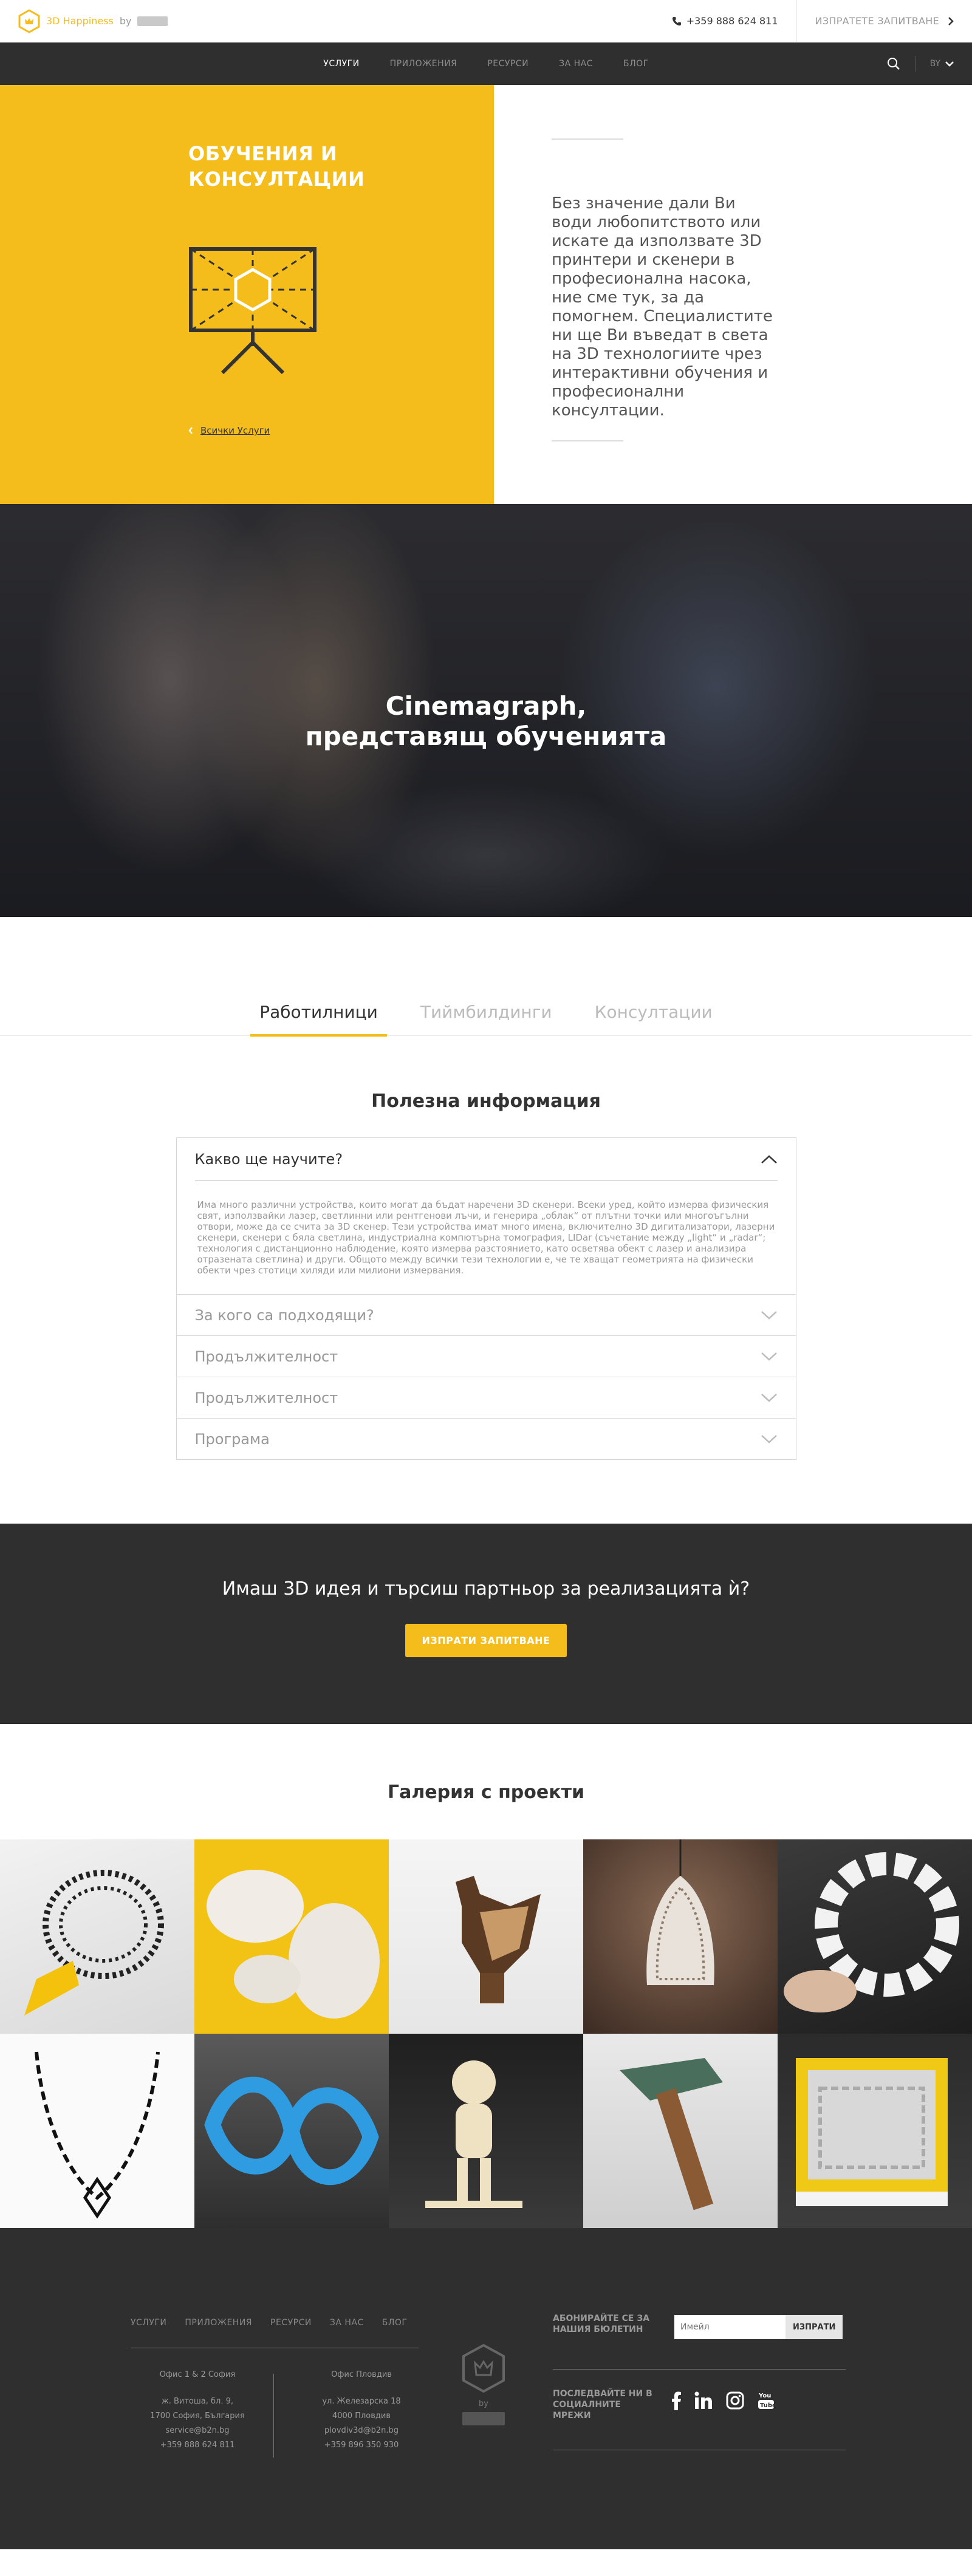 This screenshot has width=972, height=2576. Describe the element at coordinates (814, 2327) in the screenshot. I see `subscribe-button: ИЗПРАТИ` at that location.